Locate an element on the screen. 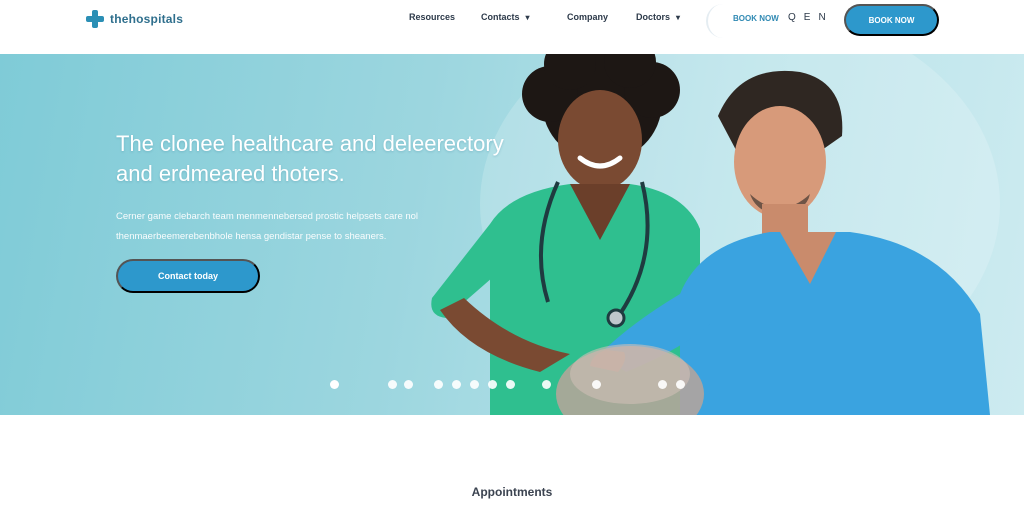 Image resolution: width=1024 pixels, height=510 pixels. logo: thehospitals is located at coordinates (134, 19).